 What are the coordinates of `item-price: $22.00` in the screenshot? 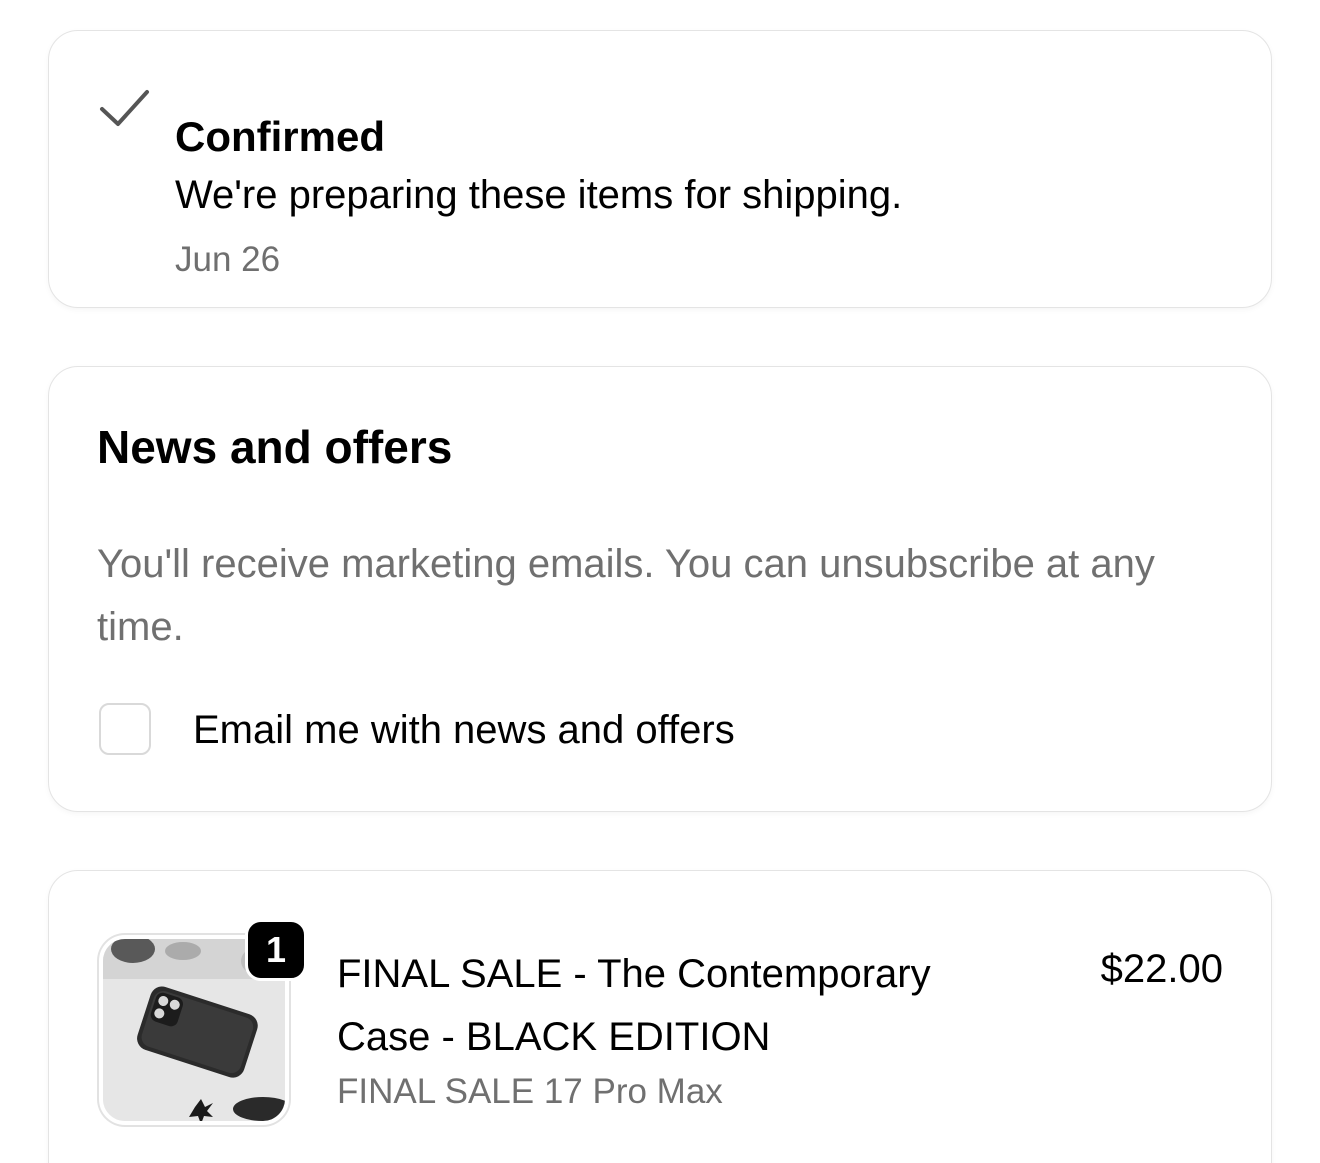 It's located at (1161, 969).